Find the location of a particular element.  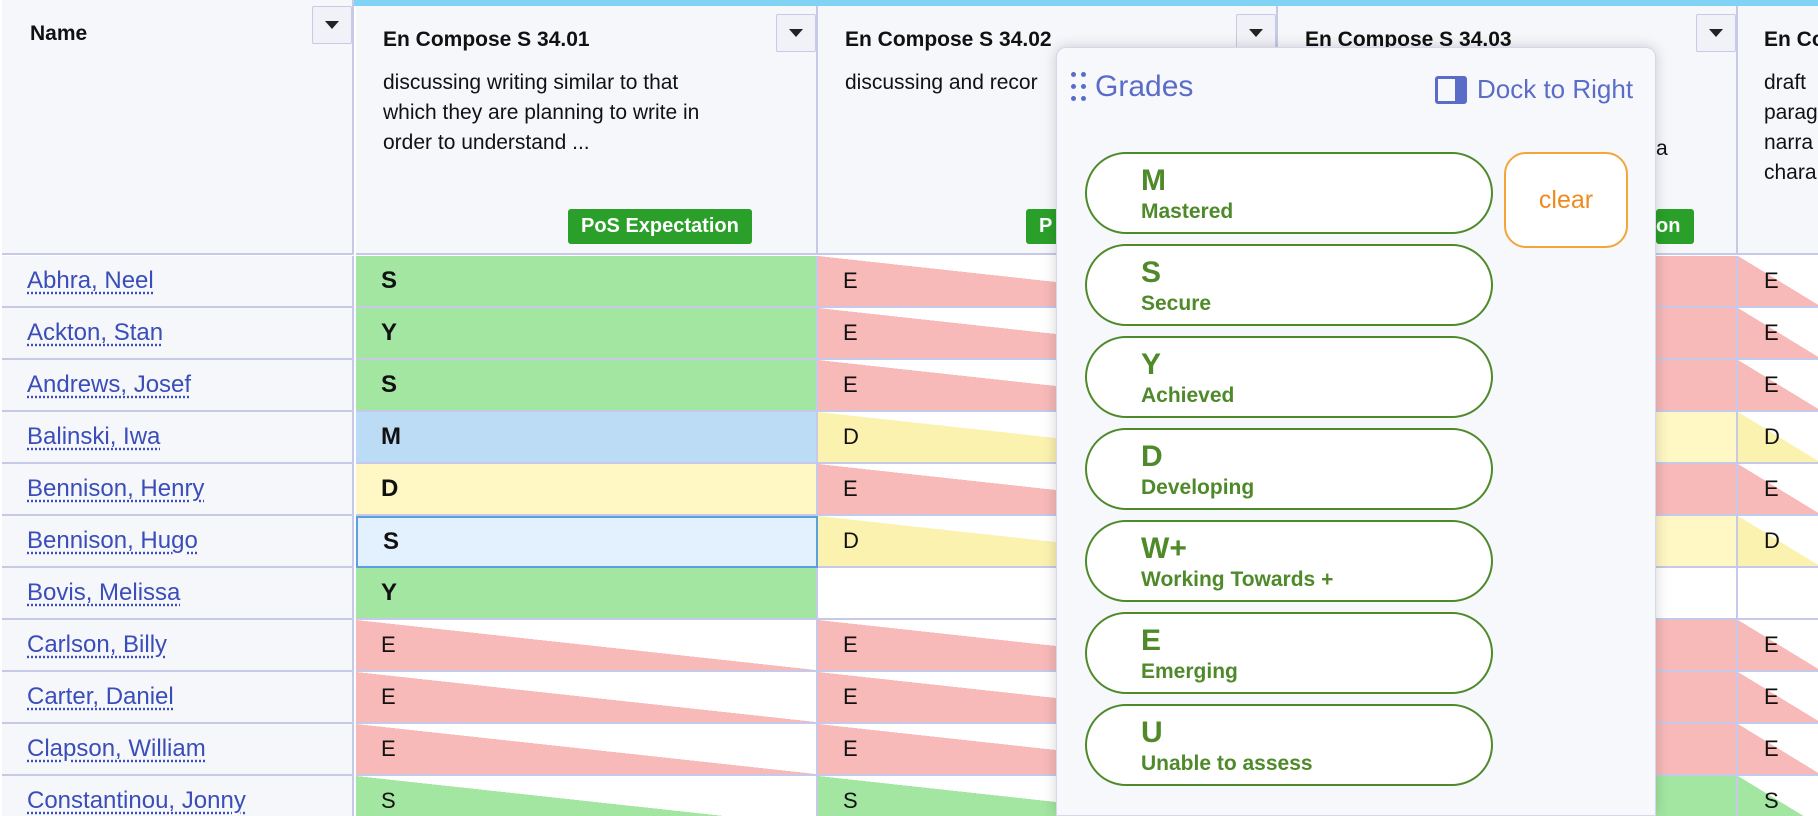

grade-option-button: U Unable to assess is located at coordinates (1289, 745).